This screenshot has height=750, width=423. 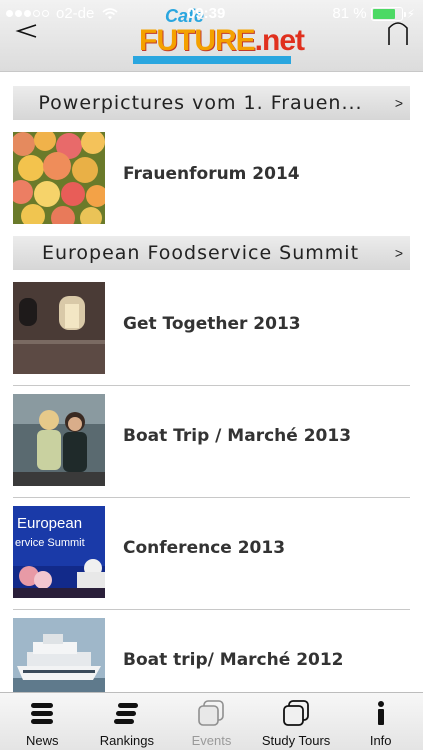 I want to click on item-title: Frauenforum 2014, so click(x=211, y=174).